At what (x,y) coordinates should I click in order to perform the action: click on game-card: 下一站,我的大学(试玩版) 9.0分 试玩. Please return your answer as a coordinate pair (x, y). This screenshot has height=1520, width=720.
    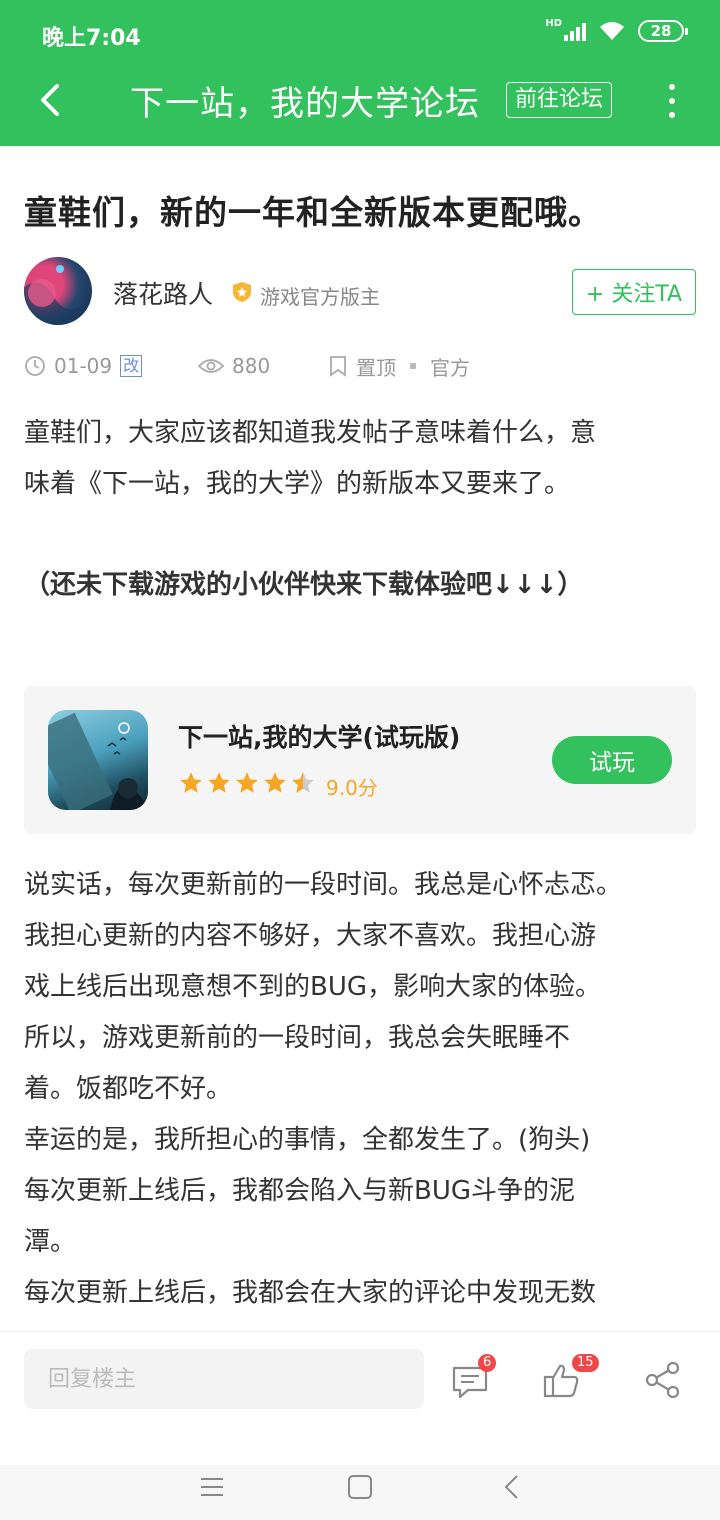
    Looking at the image, I should click on (360, 760).